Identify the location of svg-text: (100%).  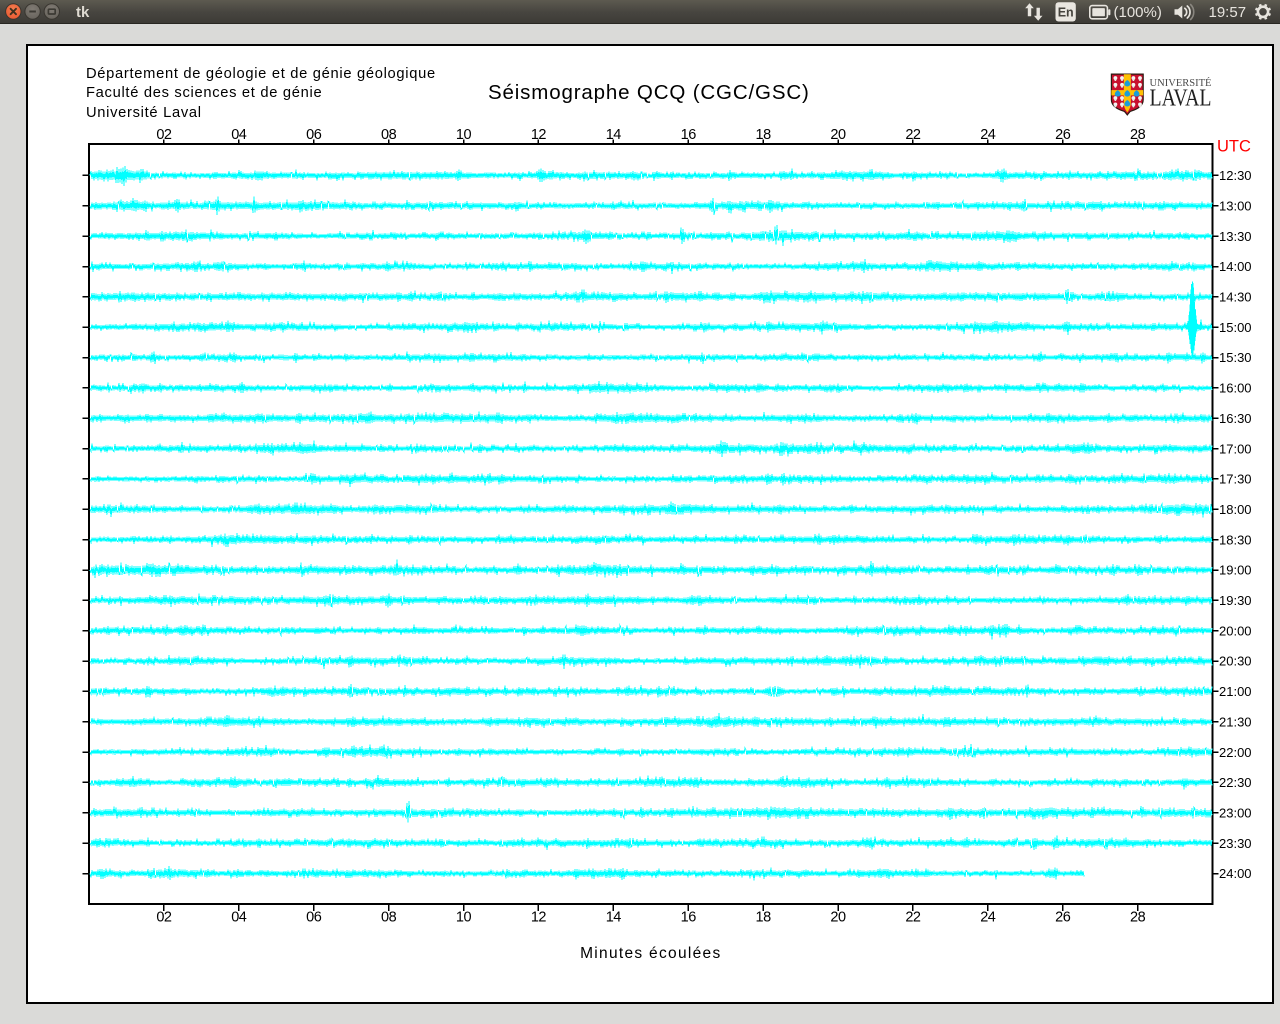
(1138, 12).